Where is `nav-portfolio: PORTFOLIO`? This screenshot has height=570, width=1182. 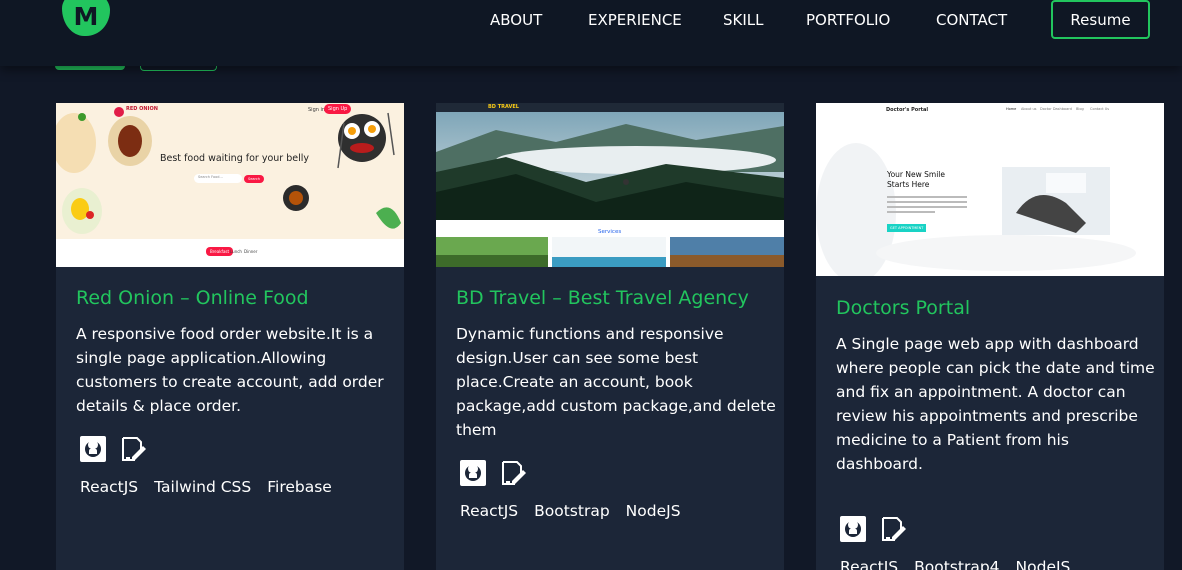 nav-portfolio: PORTFOLIO is located at coordinates (848, 20).